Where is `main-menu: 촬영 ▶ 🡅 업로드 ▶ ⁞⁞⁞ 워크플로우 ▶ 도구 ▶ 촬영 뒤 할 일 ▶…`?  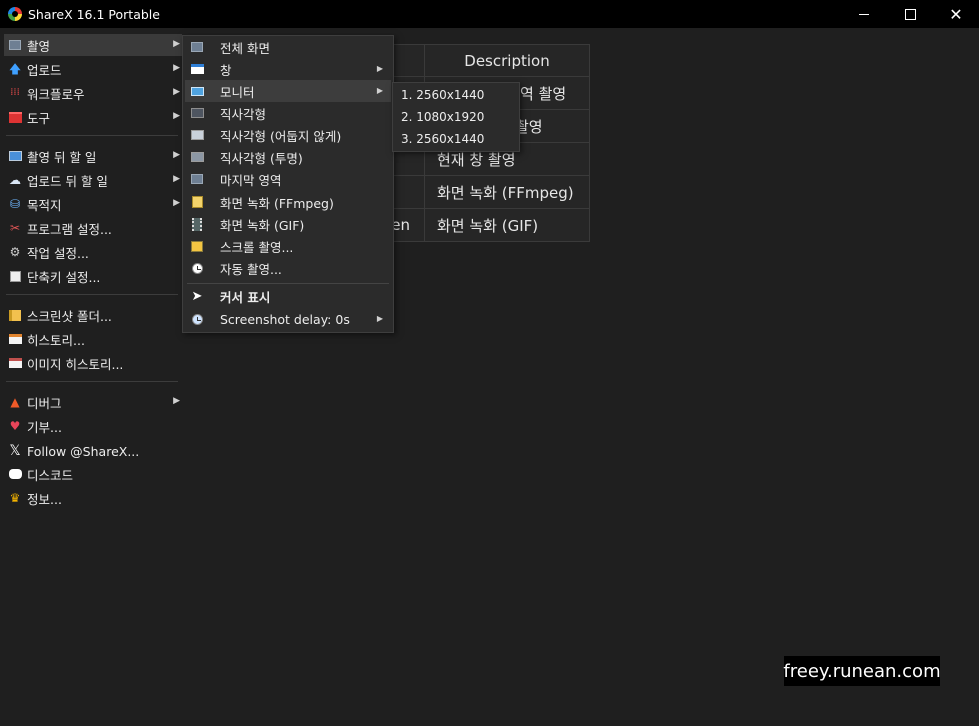
main-menu: 촬영 ▶ 🡅 업로드 ▶ ⁞⁞⁞ 워크플로우 ▶ 도구 ▶ 촬영 뒤 할 일 ▶… is located at coordinates (91, 273).